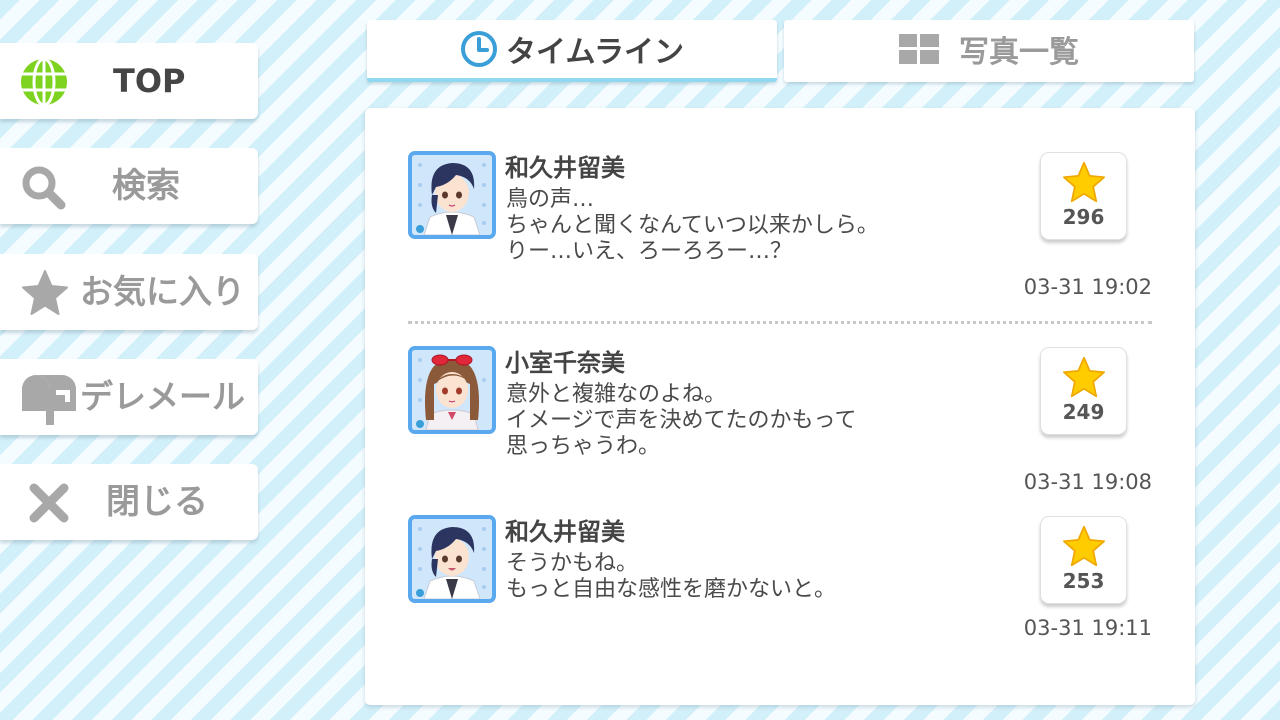  Describe the element at coordinates (44, 187) in the screenshot. I see `search-icon` at that location.